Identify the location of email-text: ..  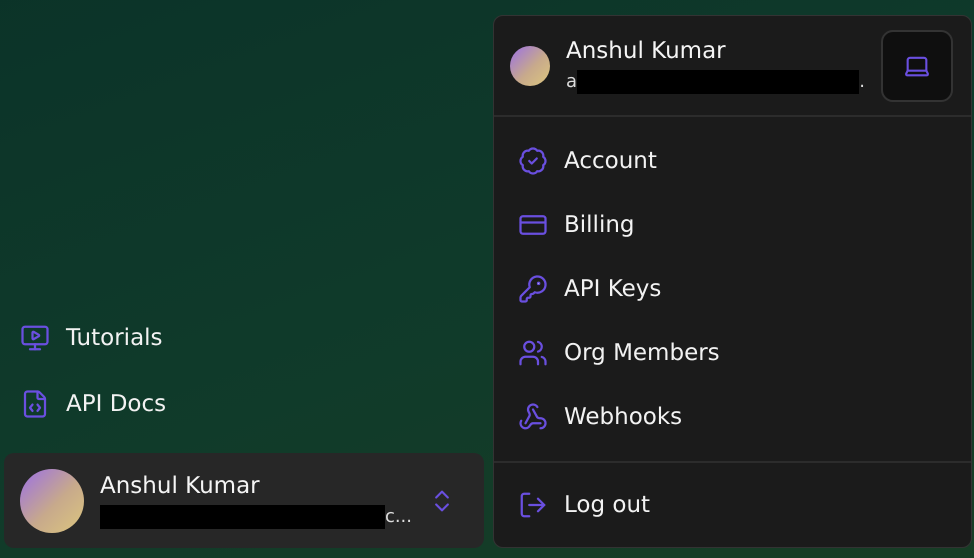
(862, 81).